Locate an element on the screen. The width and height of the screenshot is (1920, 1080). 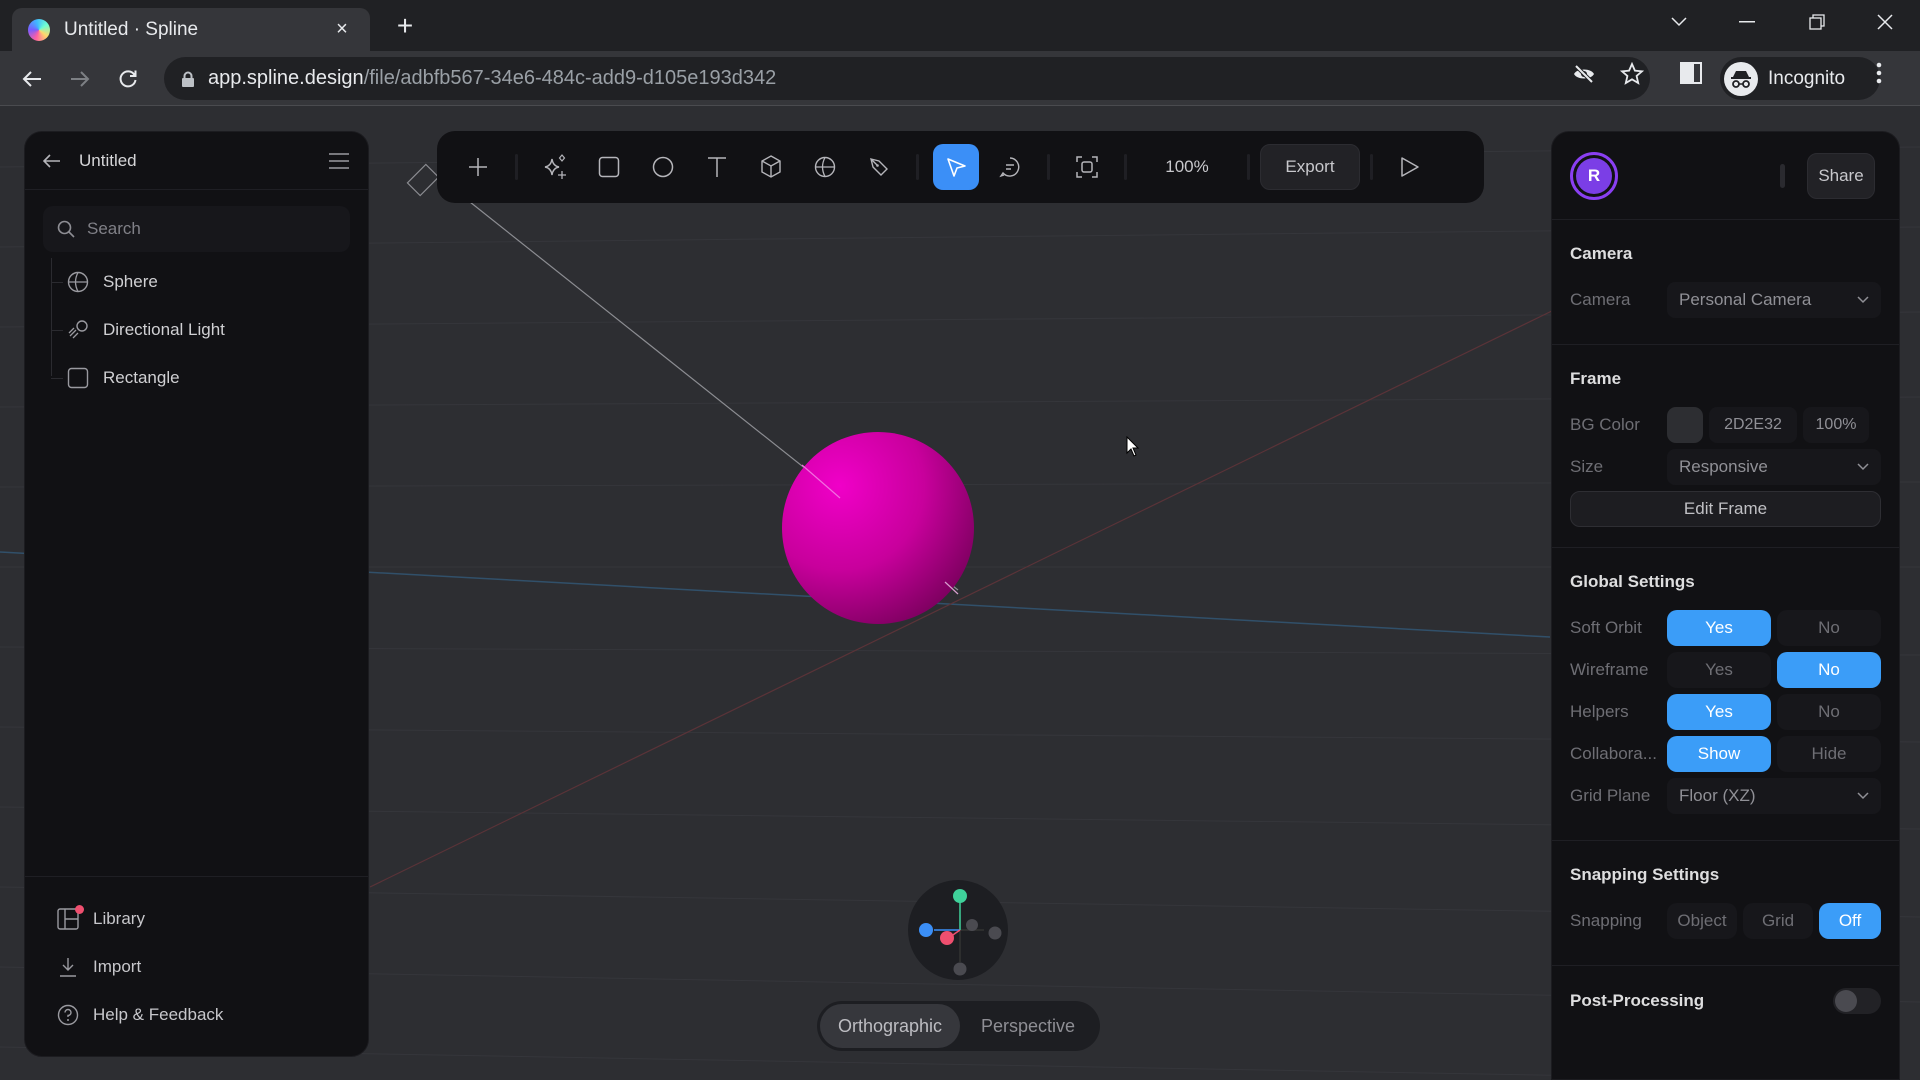
section-title: Camera is located at coordinates (1601, 253).